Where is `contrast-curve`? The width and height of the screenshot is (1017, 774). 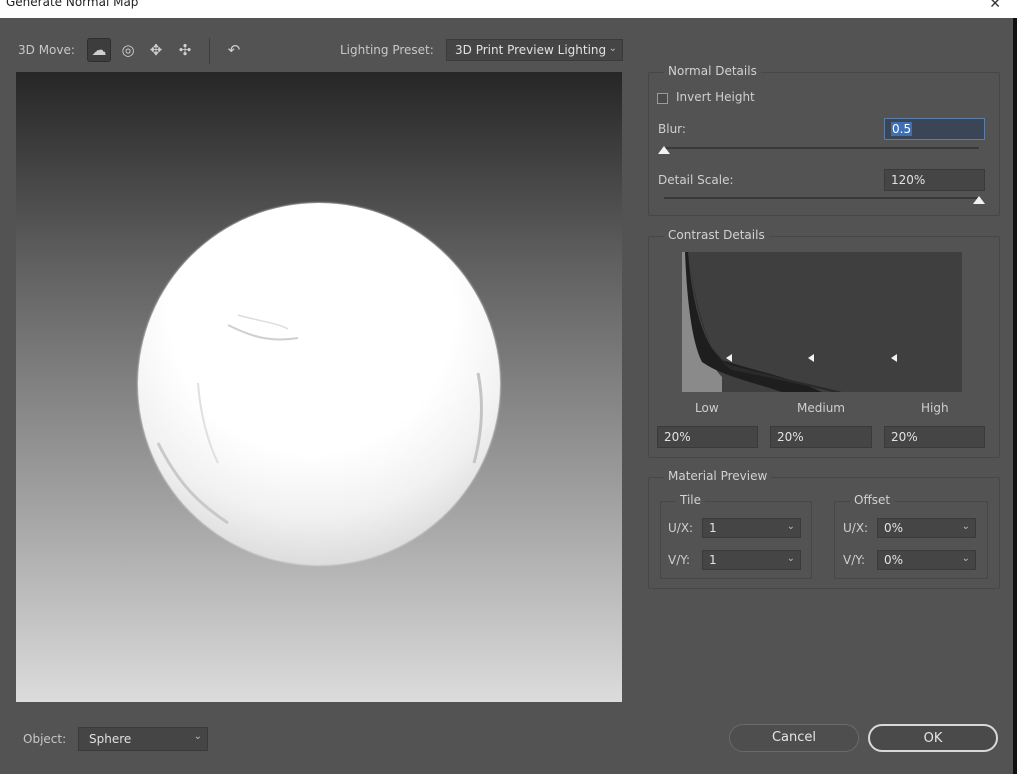 contrast-curve is located at coordinates (822, 322).